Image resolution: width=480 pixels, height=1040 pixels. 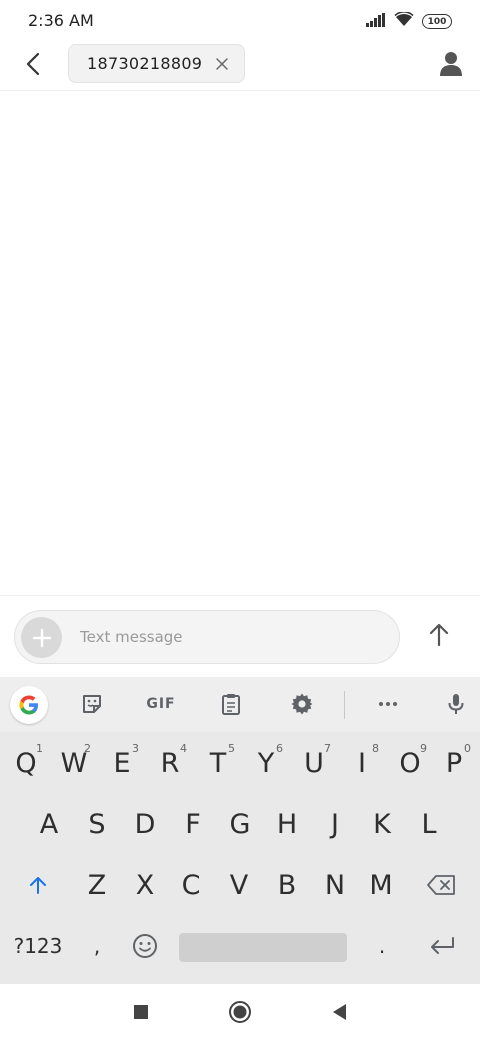 I want to click on key-n: N, so click(x=335, y=885).